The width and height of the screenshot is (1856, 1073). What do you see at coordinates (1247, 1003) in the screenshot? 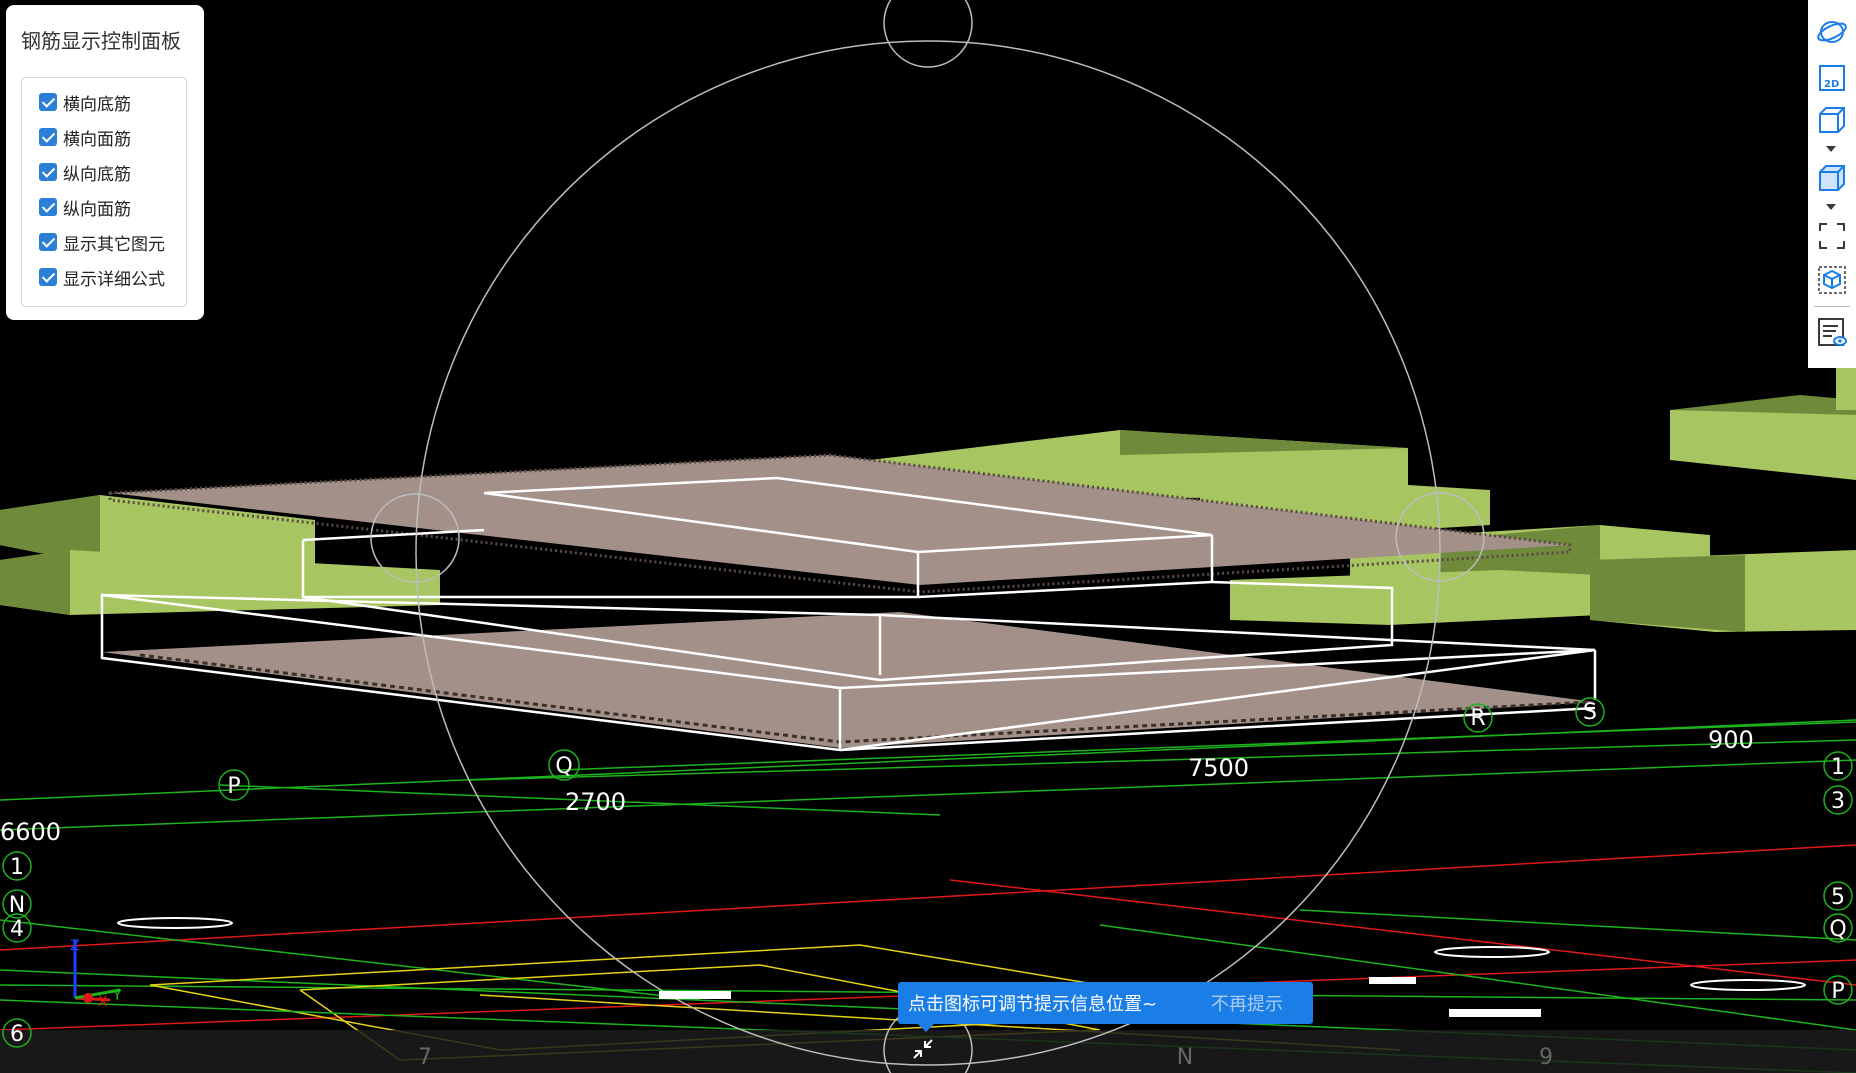
I see `dismiss-hint-link: 不再提示` at bounding box center [1247, 1003].